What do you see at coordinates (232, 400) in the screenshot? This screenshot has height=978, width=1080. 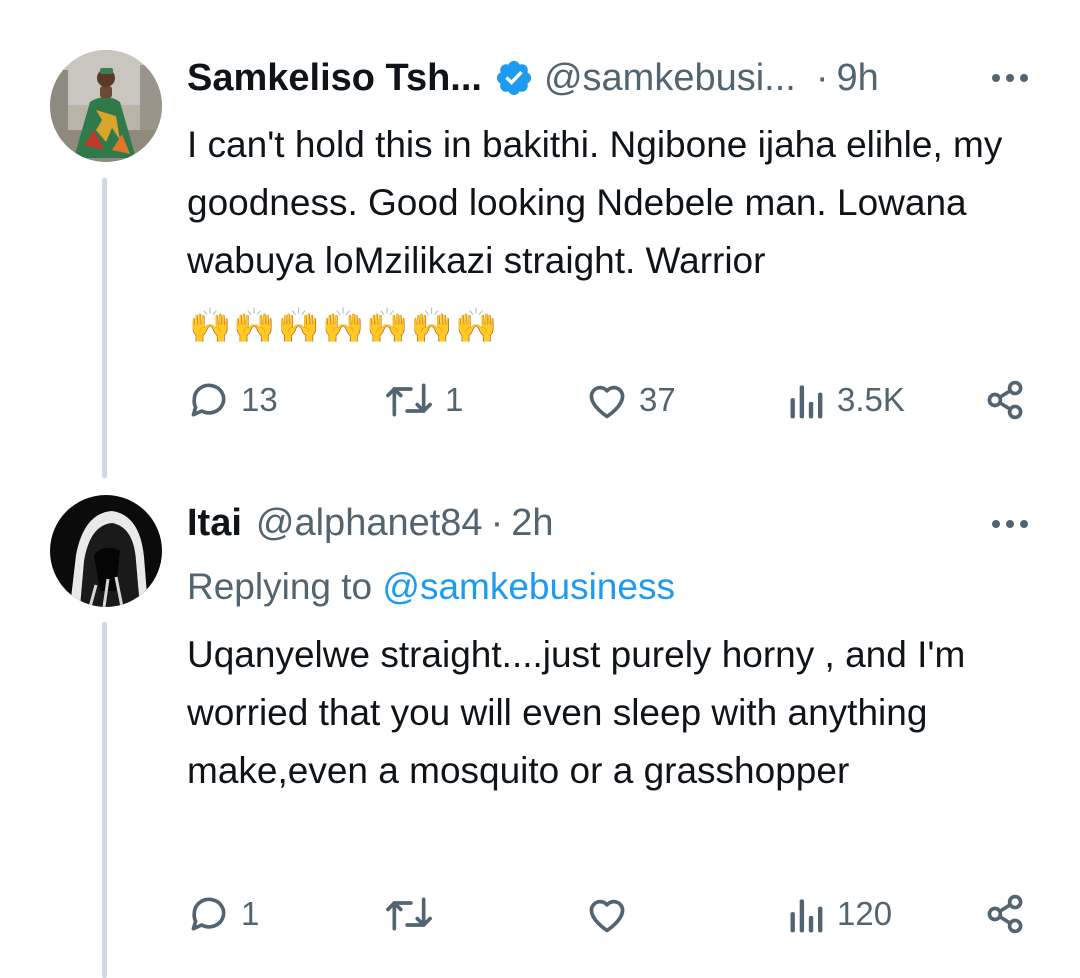 I see `reply-button: 13` at bounding box center [232, 400].